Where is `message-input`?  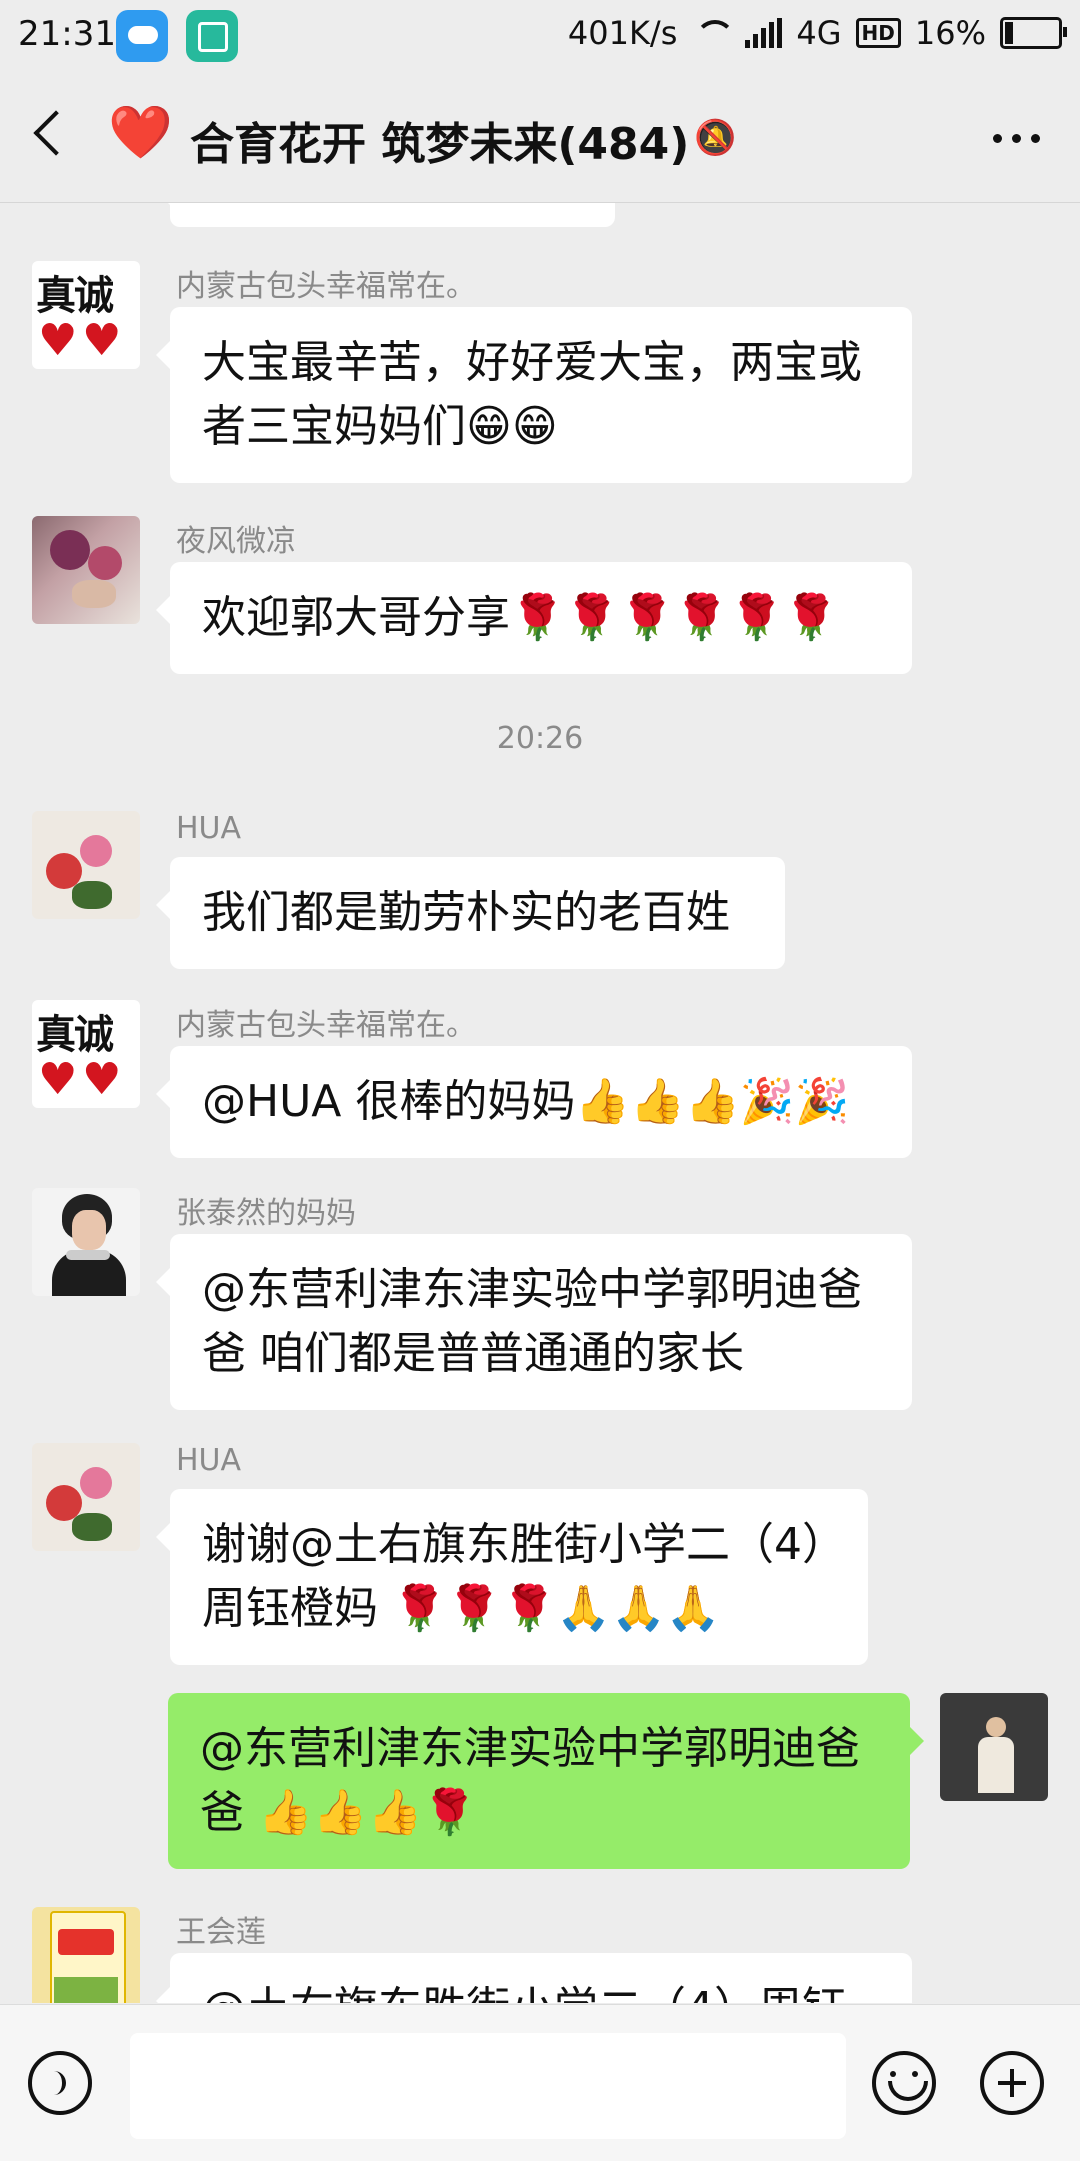
message-input is located at coordinates (488, 2086).